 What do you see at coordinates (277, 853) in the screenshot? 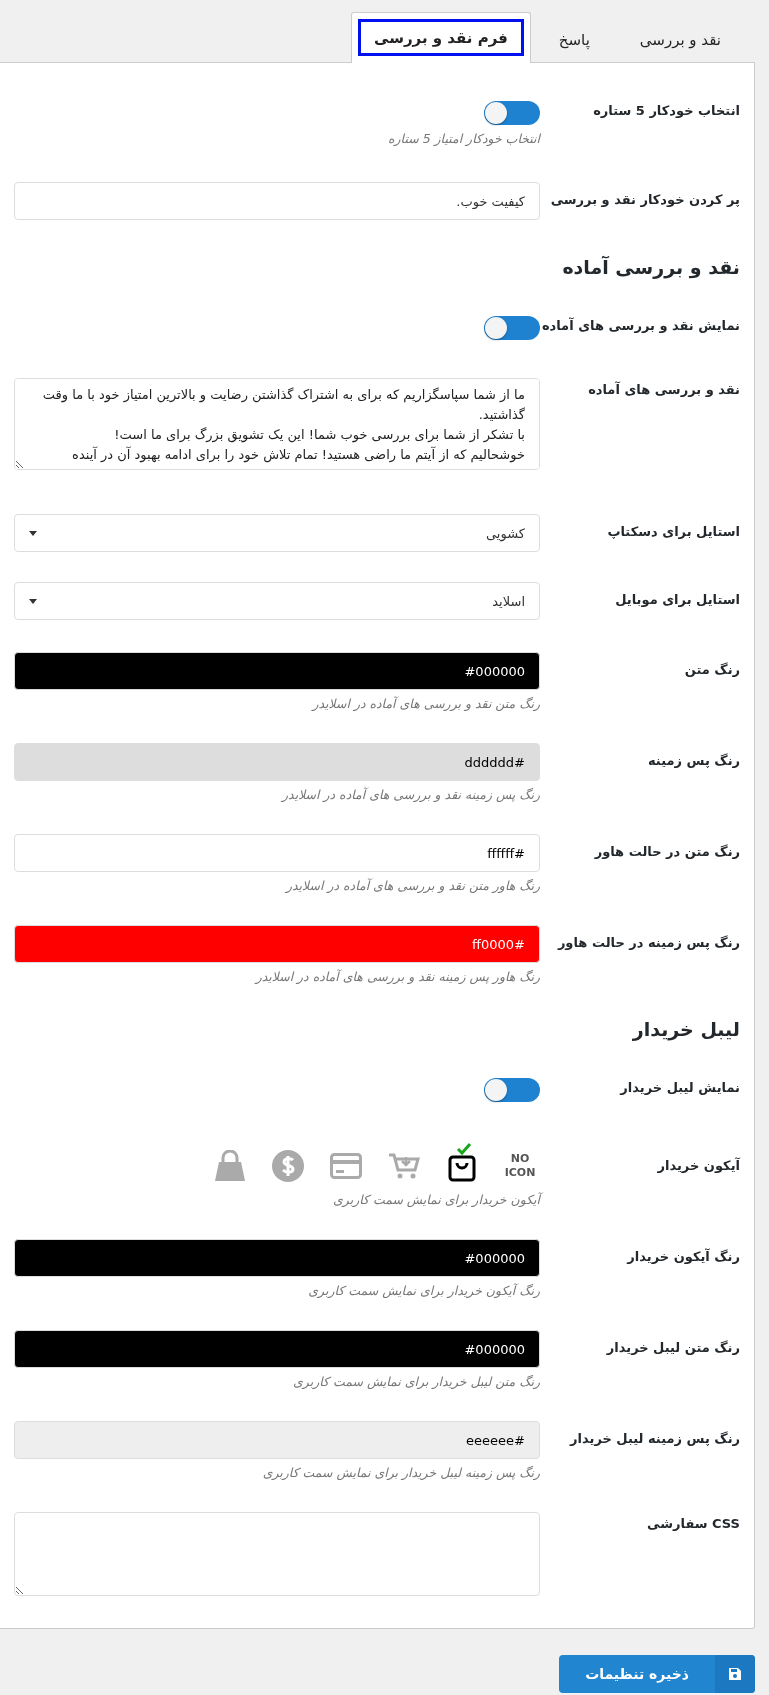
I see `color-field: #ffffff` at bounding box center [277, 853].